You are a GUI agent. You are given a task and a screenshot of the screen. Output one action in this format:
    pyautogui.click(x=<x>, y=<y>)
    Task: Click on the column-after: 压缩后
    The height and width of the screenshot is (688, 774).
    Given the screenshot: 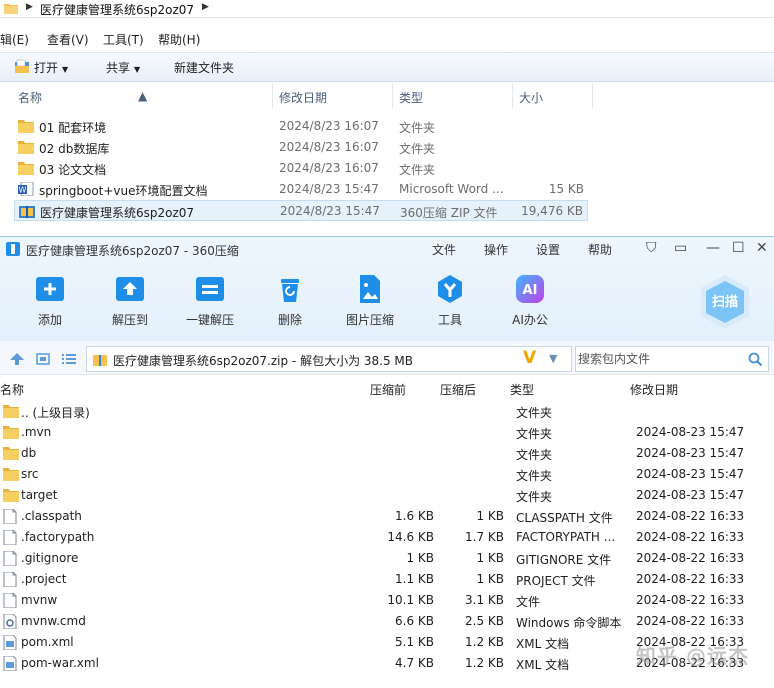 What is the action you would take?
    pyautogui.click(x=458, y=389)
    